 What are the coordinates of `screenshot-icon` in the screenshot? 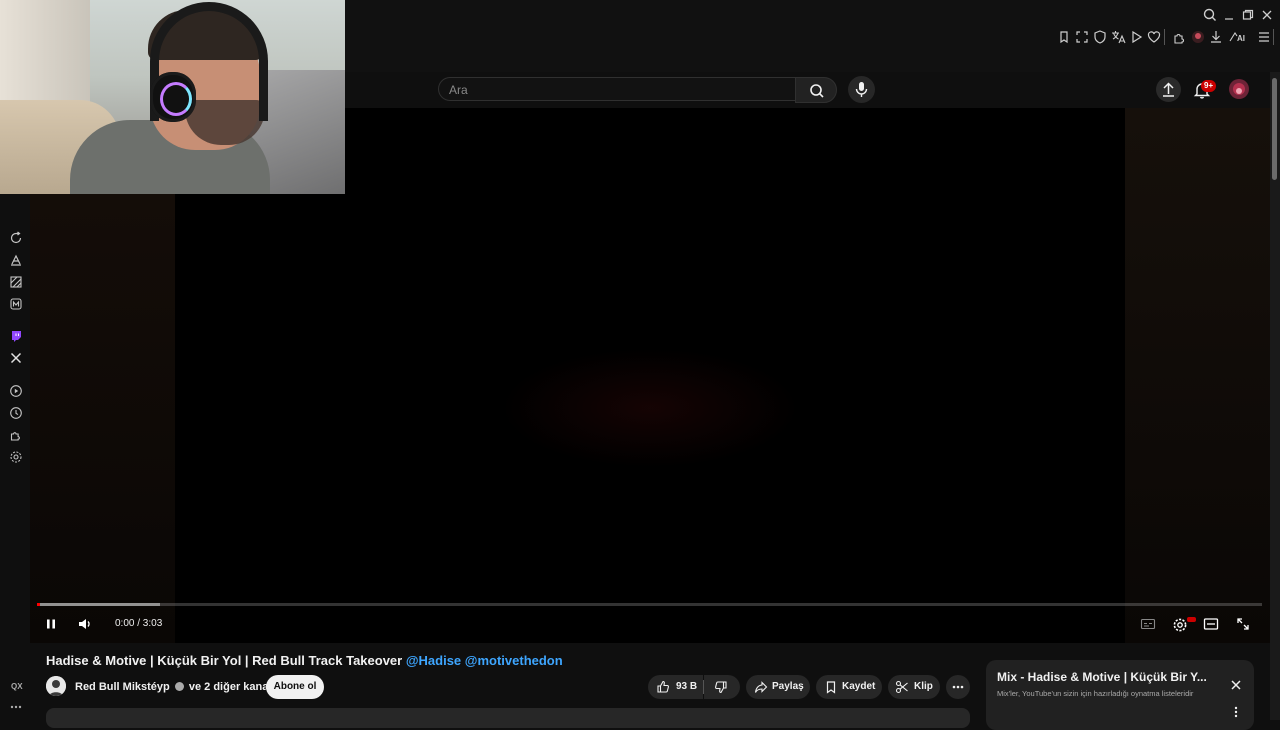 It's located at (1082, 37).